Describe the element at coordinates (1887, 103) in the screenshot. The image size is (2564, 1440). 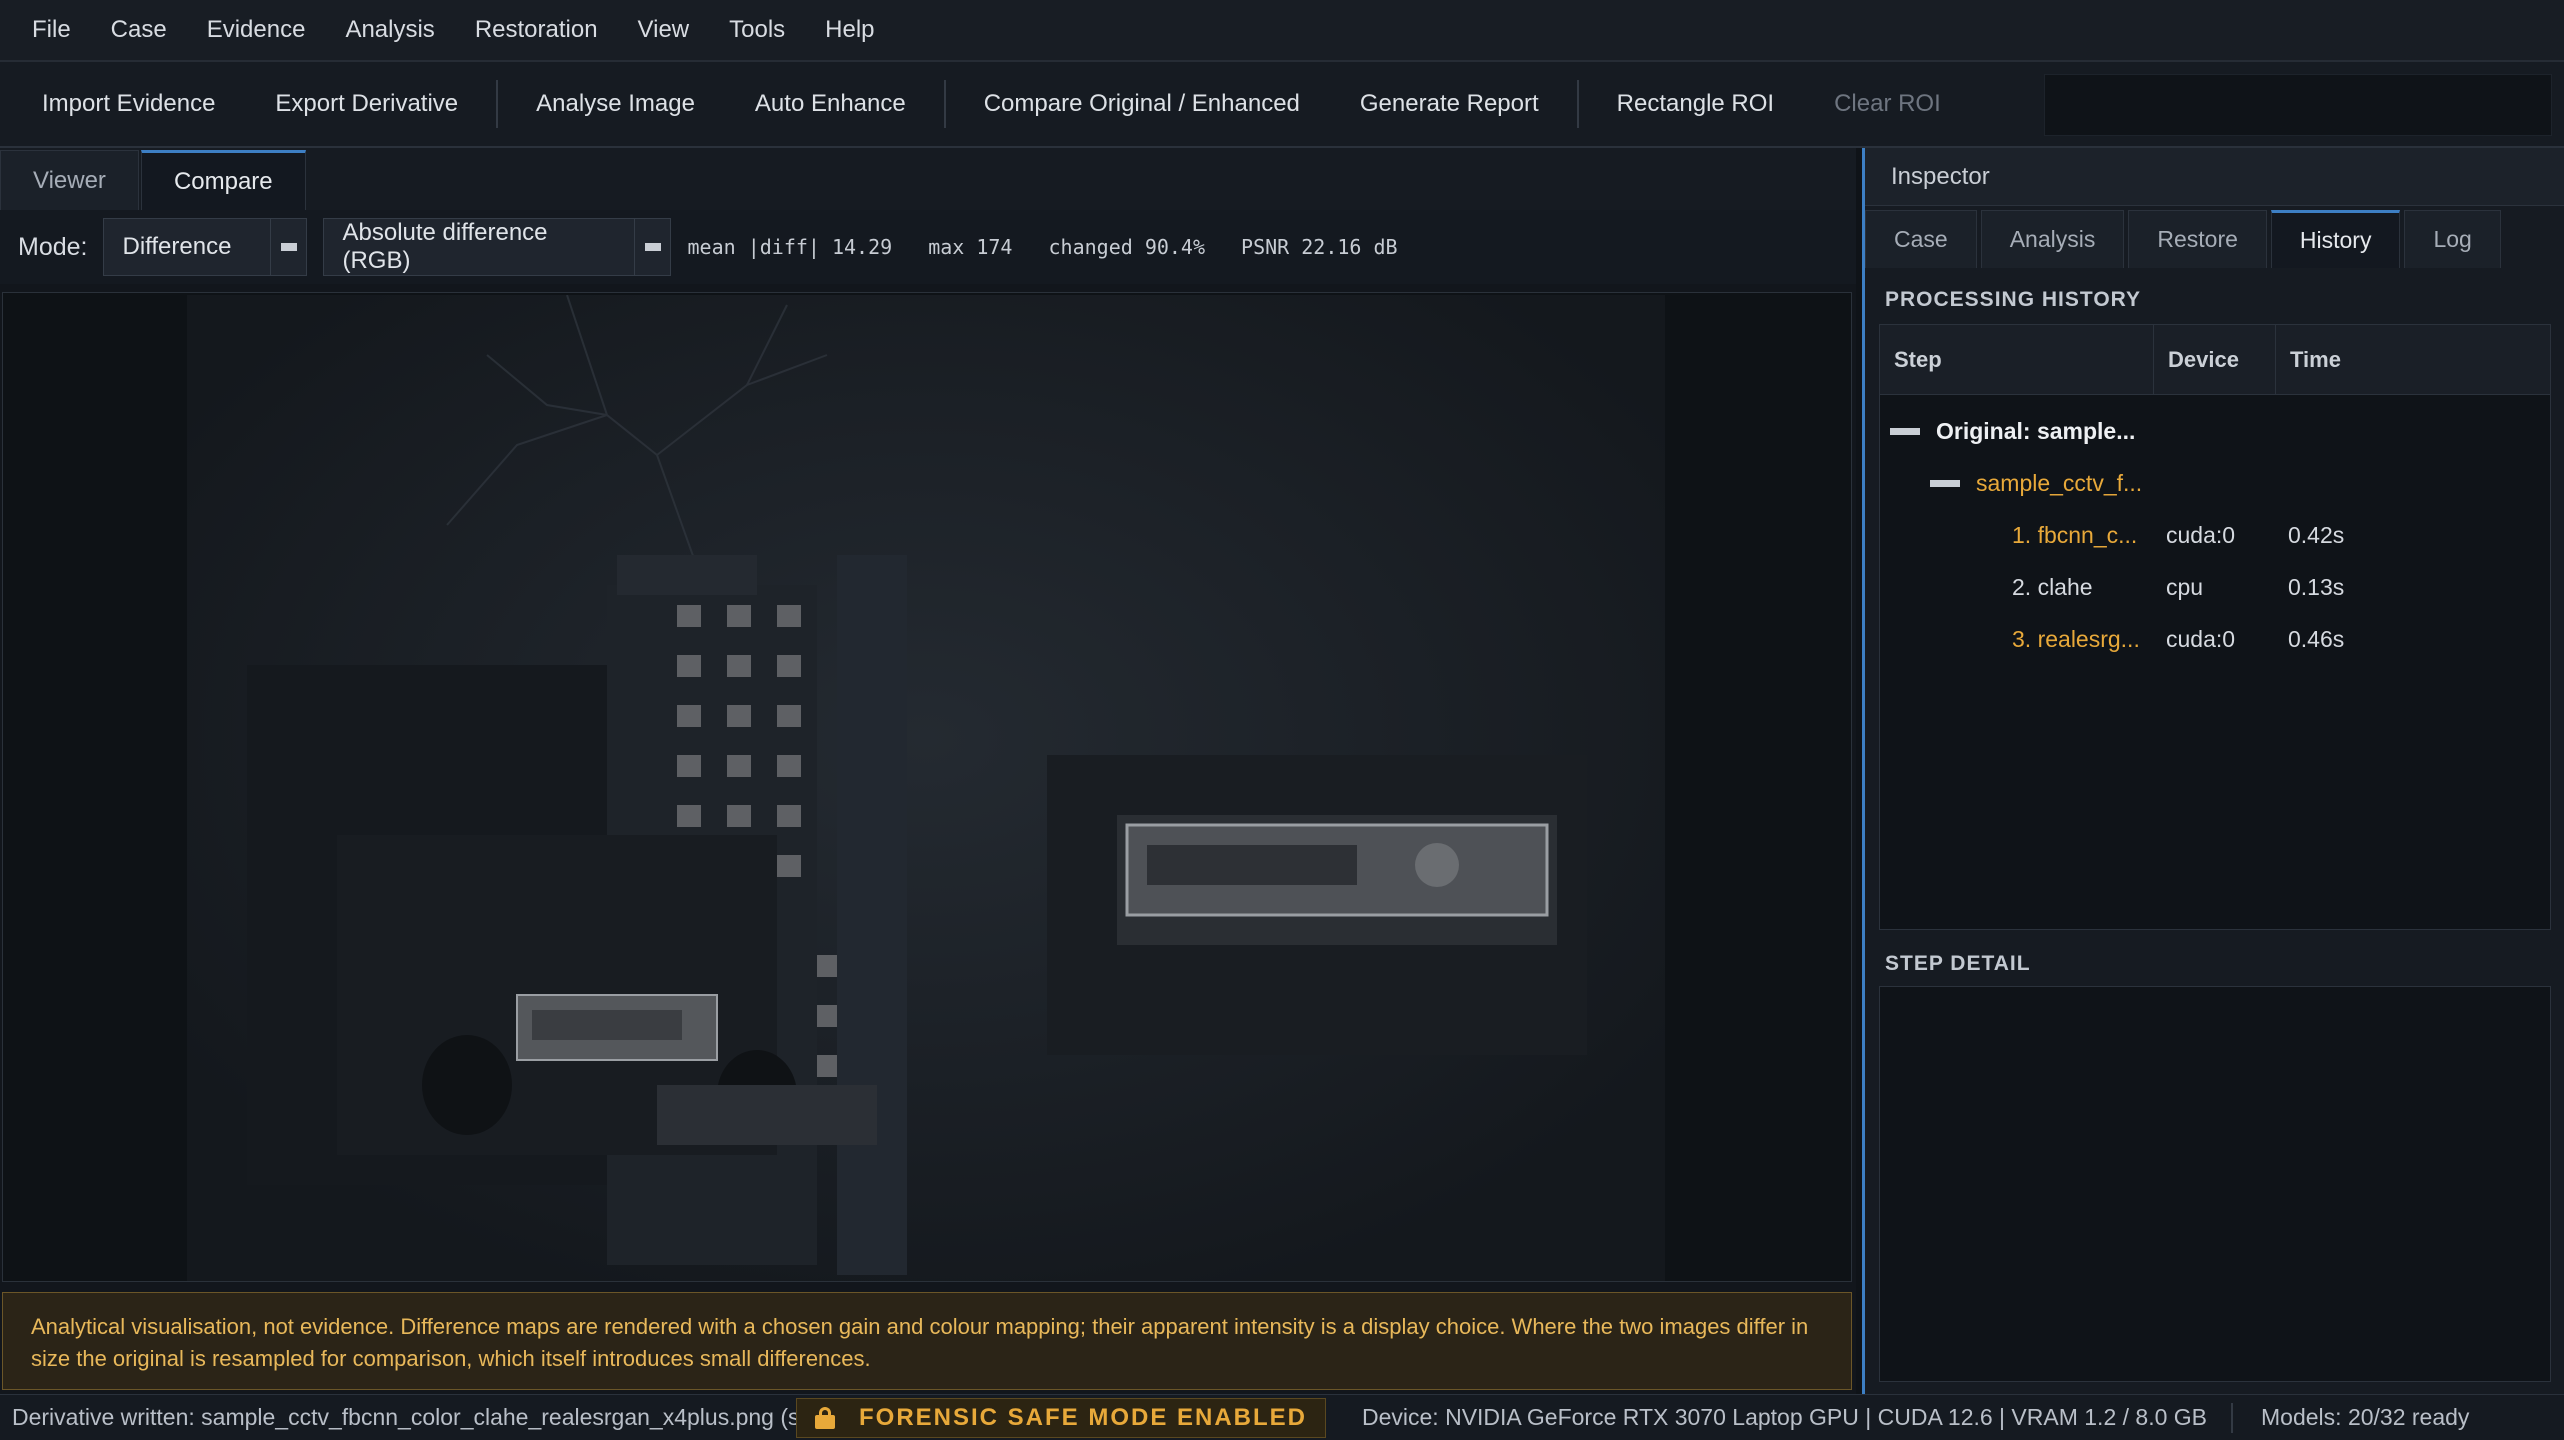
I see `clear-roi-button: Clear ROI` at that location.